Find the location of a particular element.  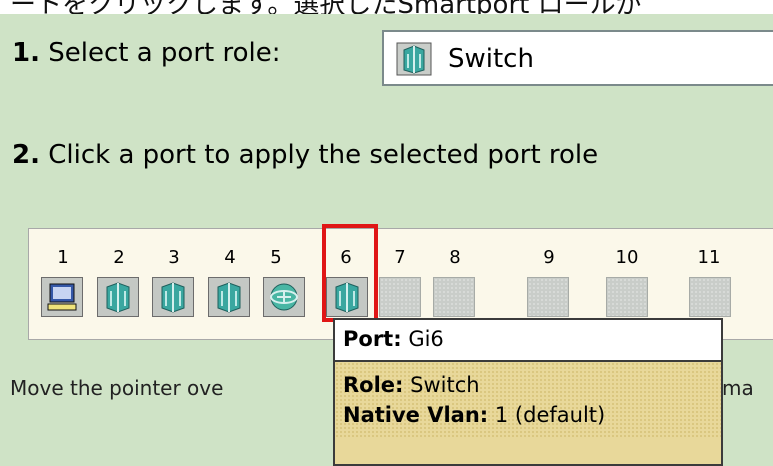

port-number: 3 is located at coordinates (174, 257).